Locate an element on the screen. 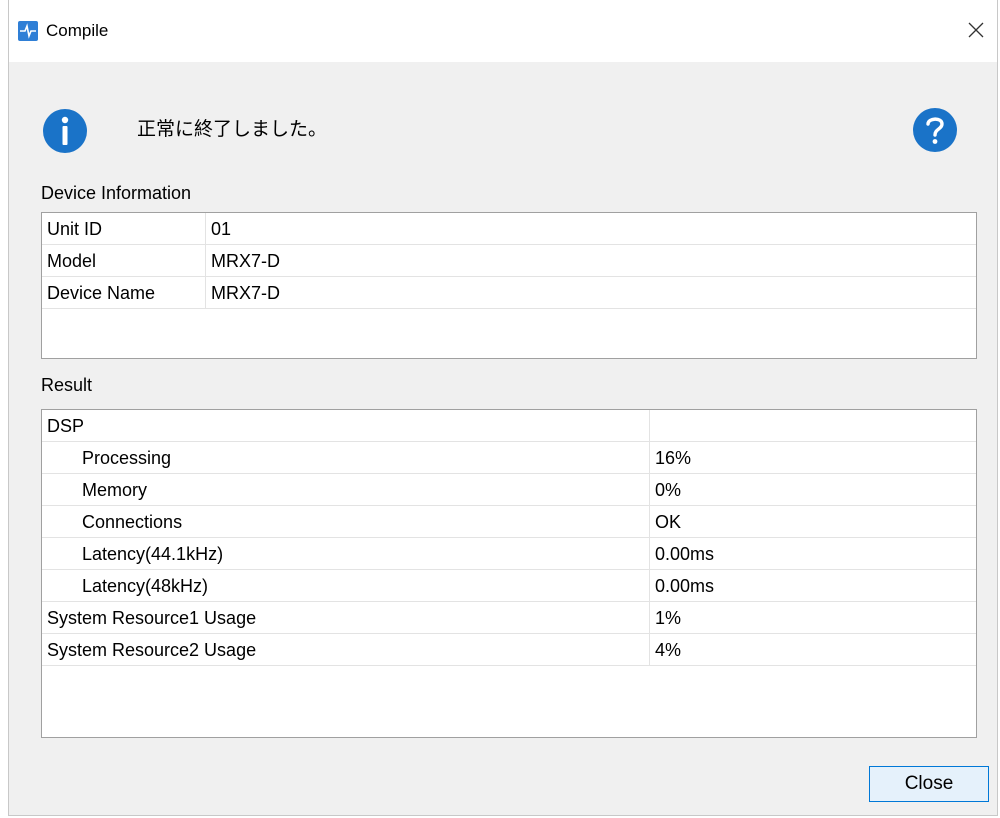  table-row: Latency(44.1kHz) 0.00ms is located at coordinates (509, 554).